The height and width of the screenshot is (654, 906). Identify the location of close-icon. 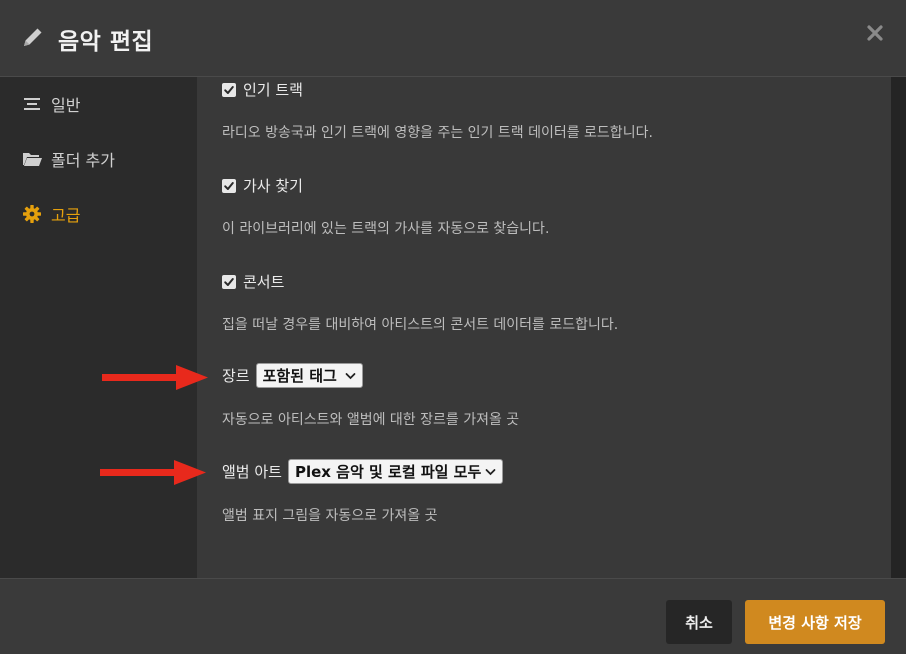
(875, 33).